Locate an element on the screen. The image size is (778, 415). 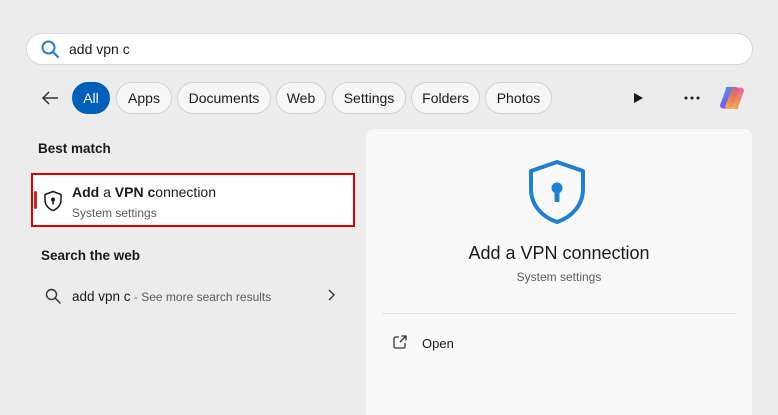
copilot-icon is located at coordinates (732, 98).